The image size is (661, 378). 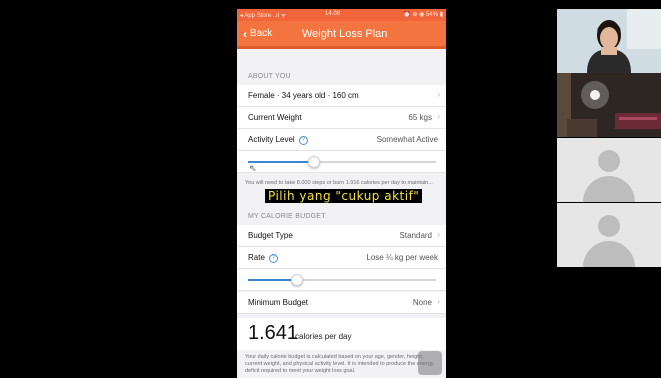 I want to click on phone-status-bar: ◂ App Store ..ıl ᯤ 14.08 ⏰ ⊕ ◉ 54% ▮, so click(x=341, y=15).